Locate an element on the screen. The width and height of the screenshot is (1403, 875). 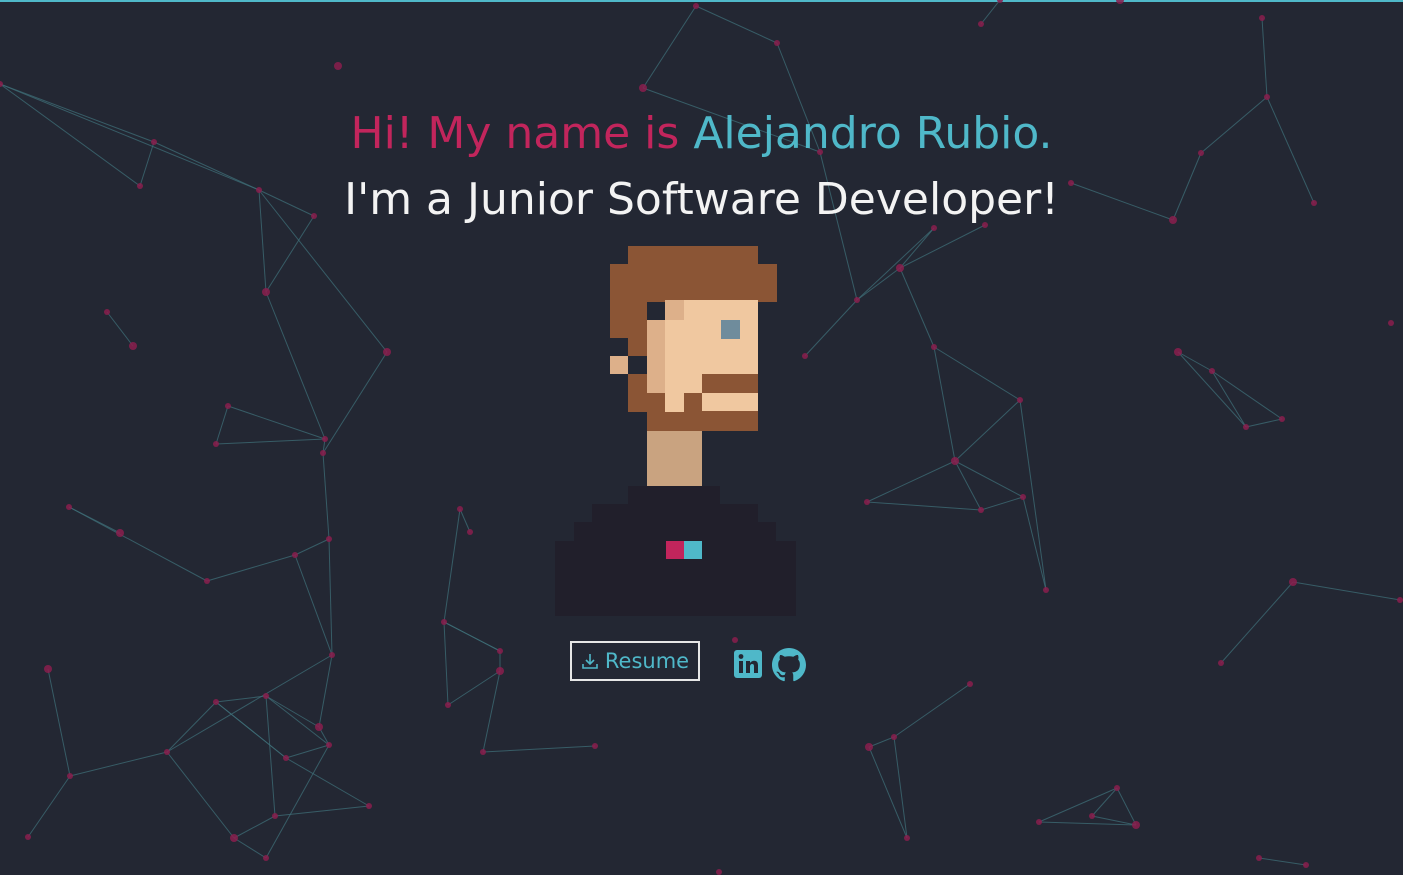
download-icon is located at coordinates (590, 661).